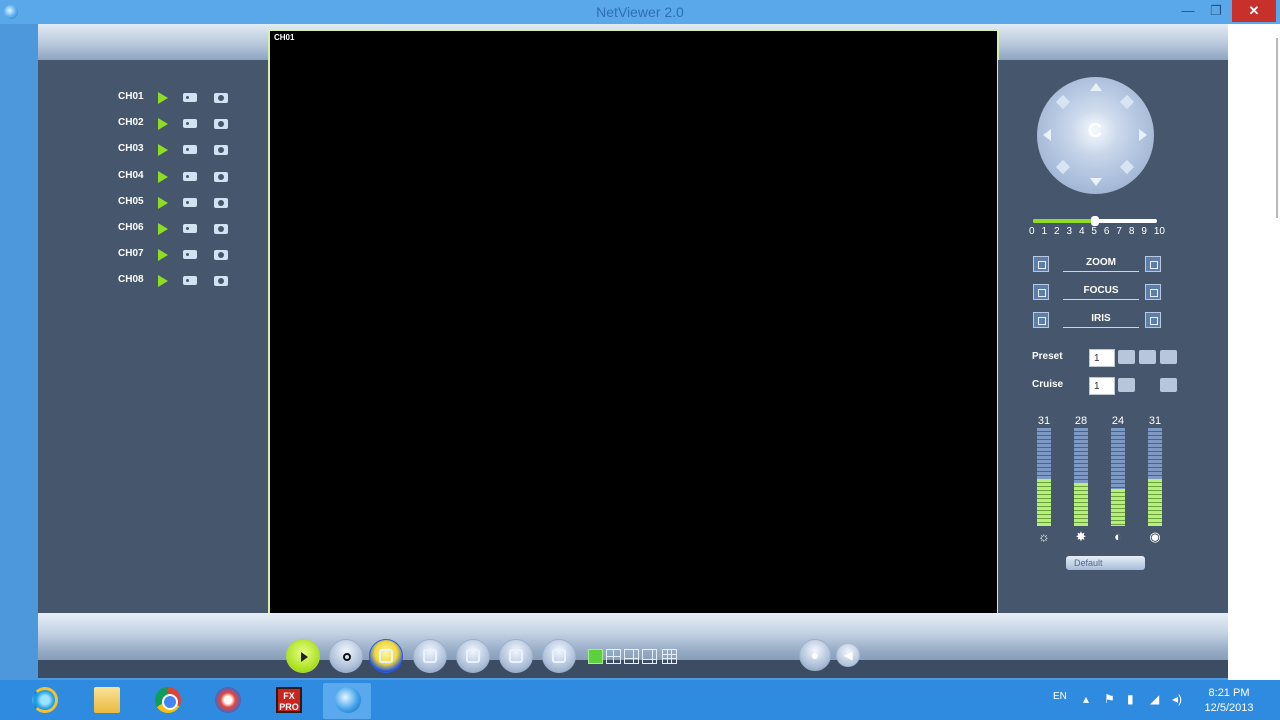  What do you see at coordinates (44, 701) in the screenshot?
I see `ie-taskbar-button` at bounding box center [44, 701].